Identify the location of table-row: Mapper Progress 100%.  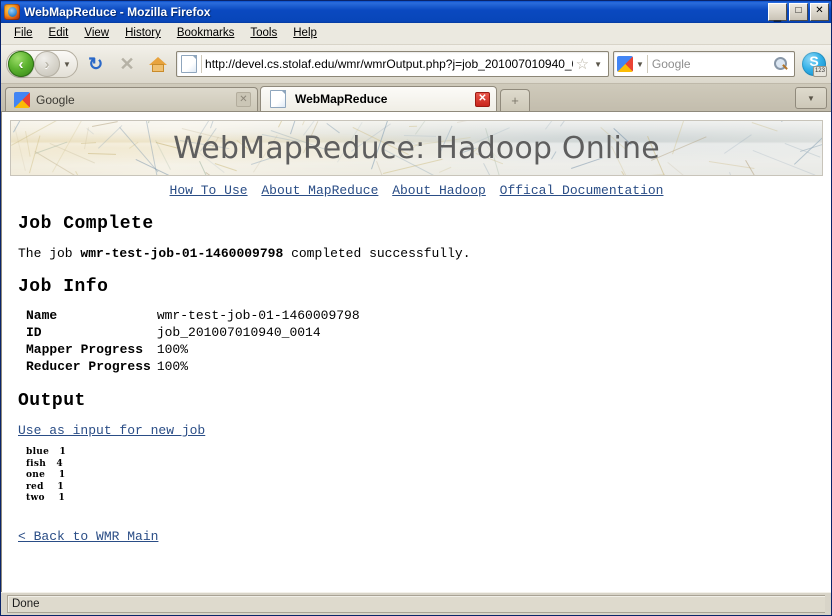
(193, 349).